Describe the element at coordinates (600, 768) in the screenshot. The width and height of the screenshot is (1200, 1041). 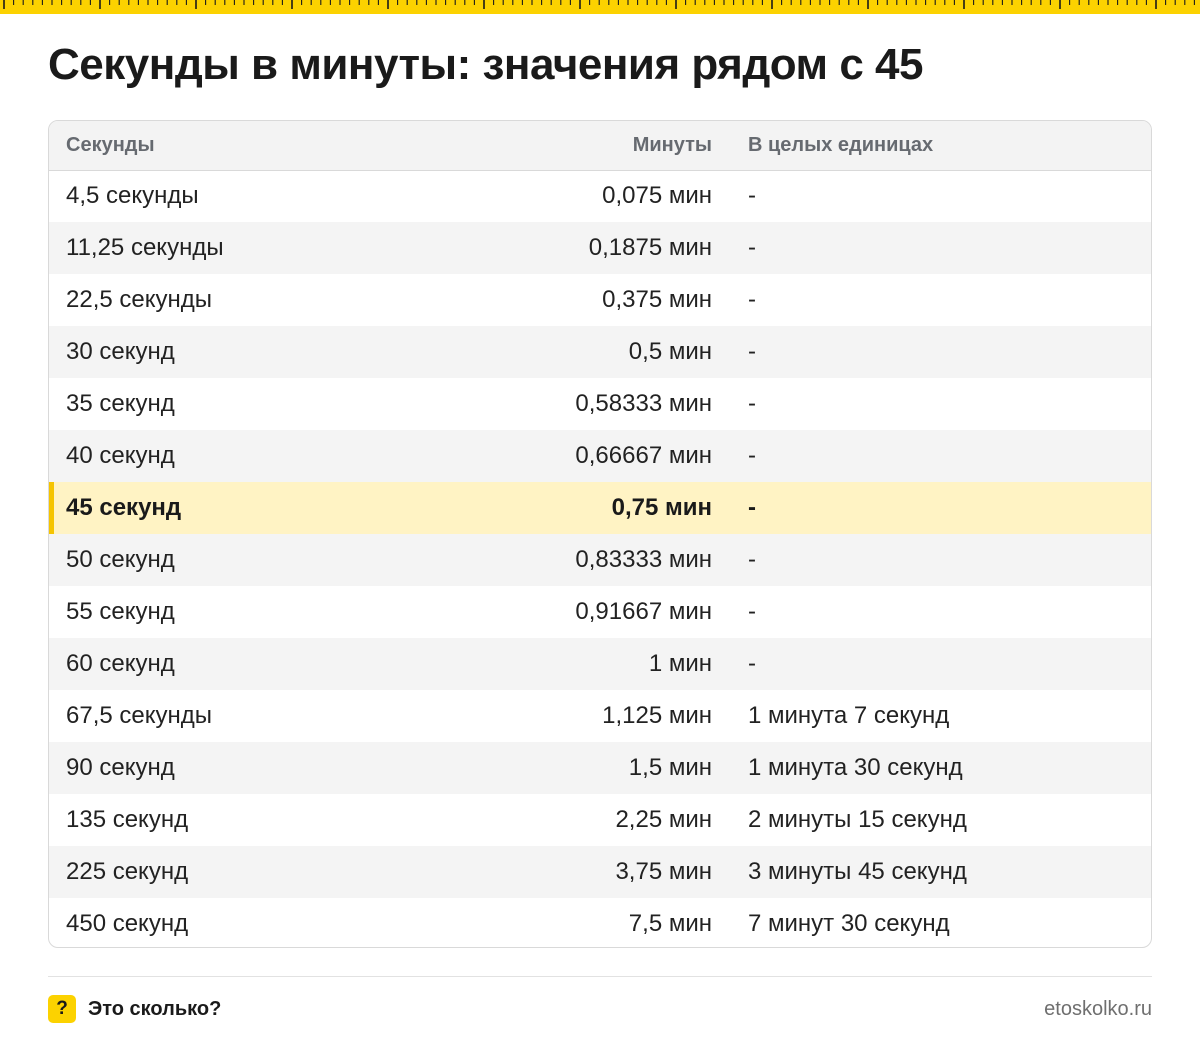
I see `table-row: 90 секунд 1,5 мин 1 минута 30 секунд` at that location.